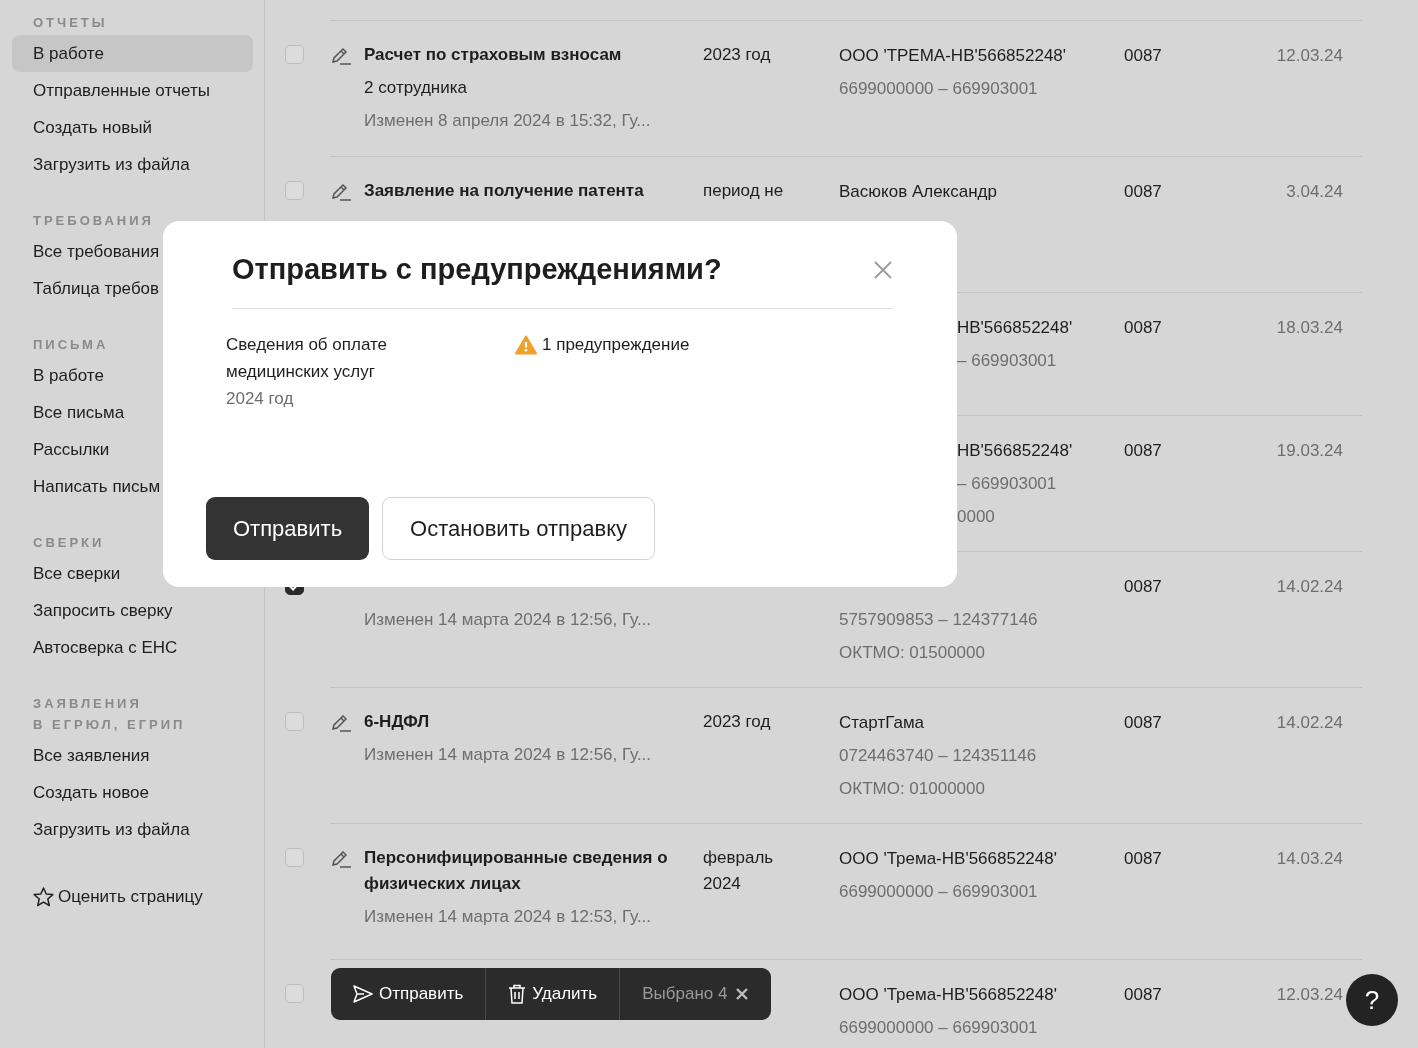 The image size is (1418, 1048). What do you see at coordinates (88, 704) in the screenshot?
I see `section-heading: ЗАЯВЛЕНИЯ` at bounding box center [88, 704].